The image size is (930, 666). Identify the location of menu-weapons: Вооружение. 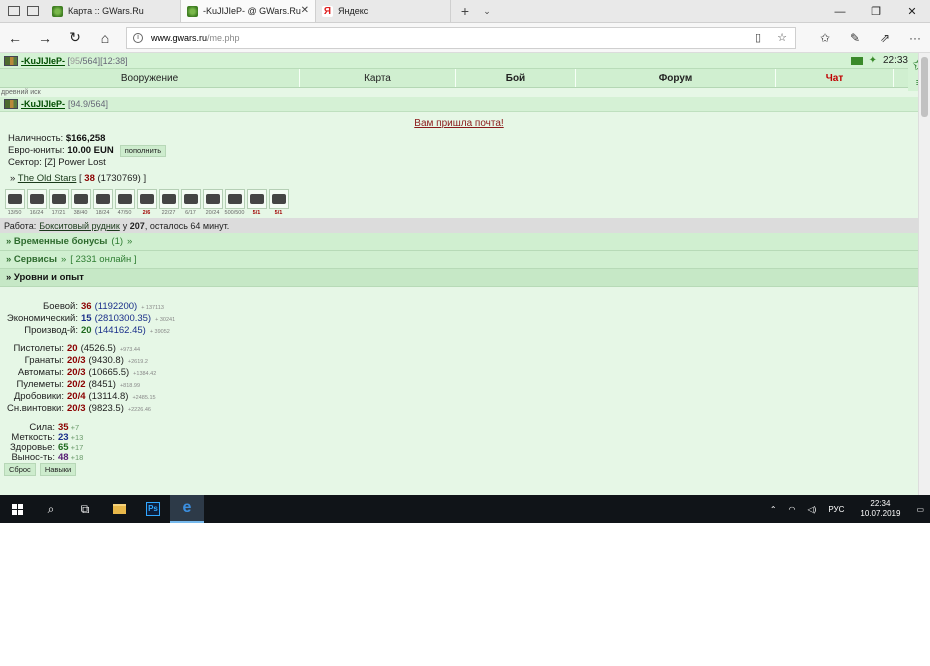
(150, 78).